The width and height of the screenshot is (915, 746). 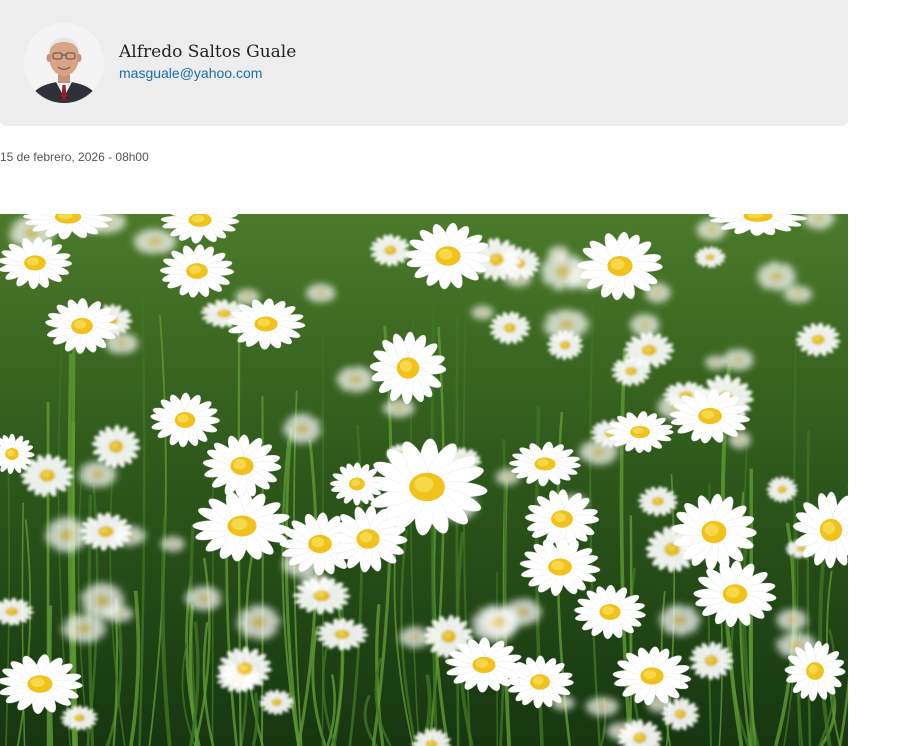 I want to click on author-name: Alfredo Saltos Guale, so click(x=208, y=52).